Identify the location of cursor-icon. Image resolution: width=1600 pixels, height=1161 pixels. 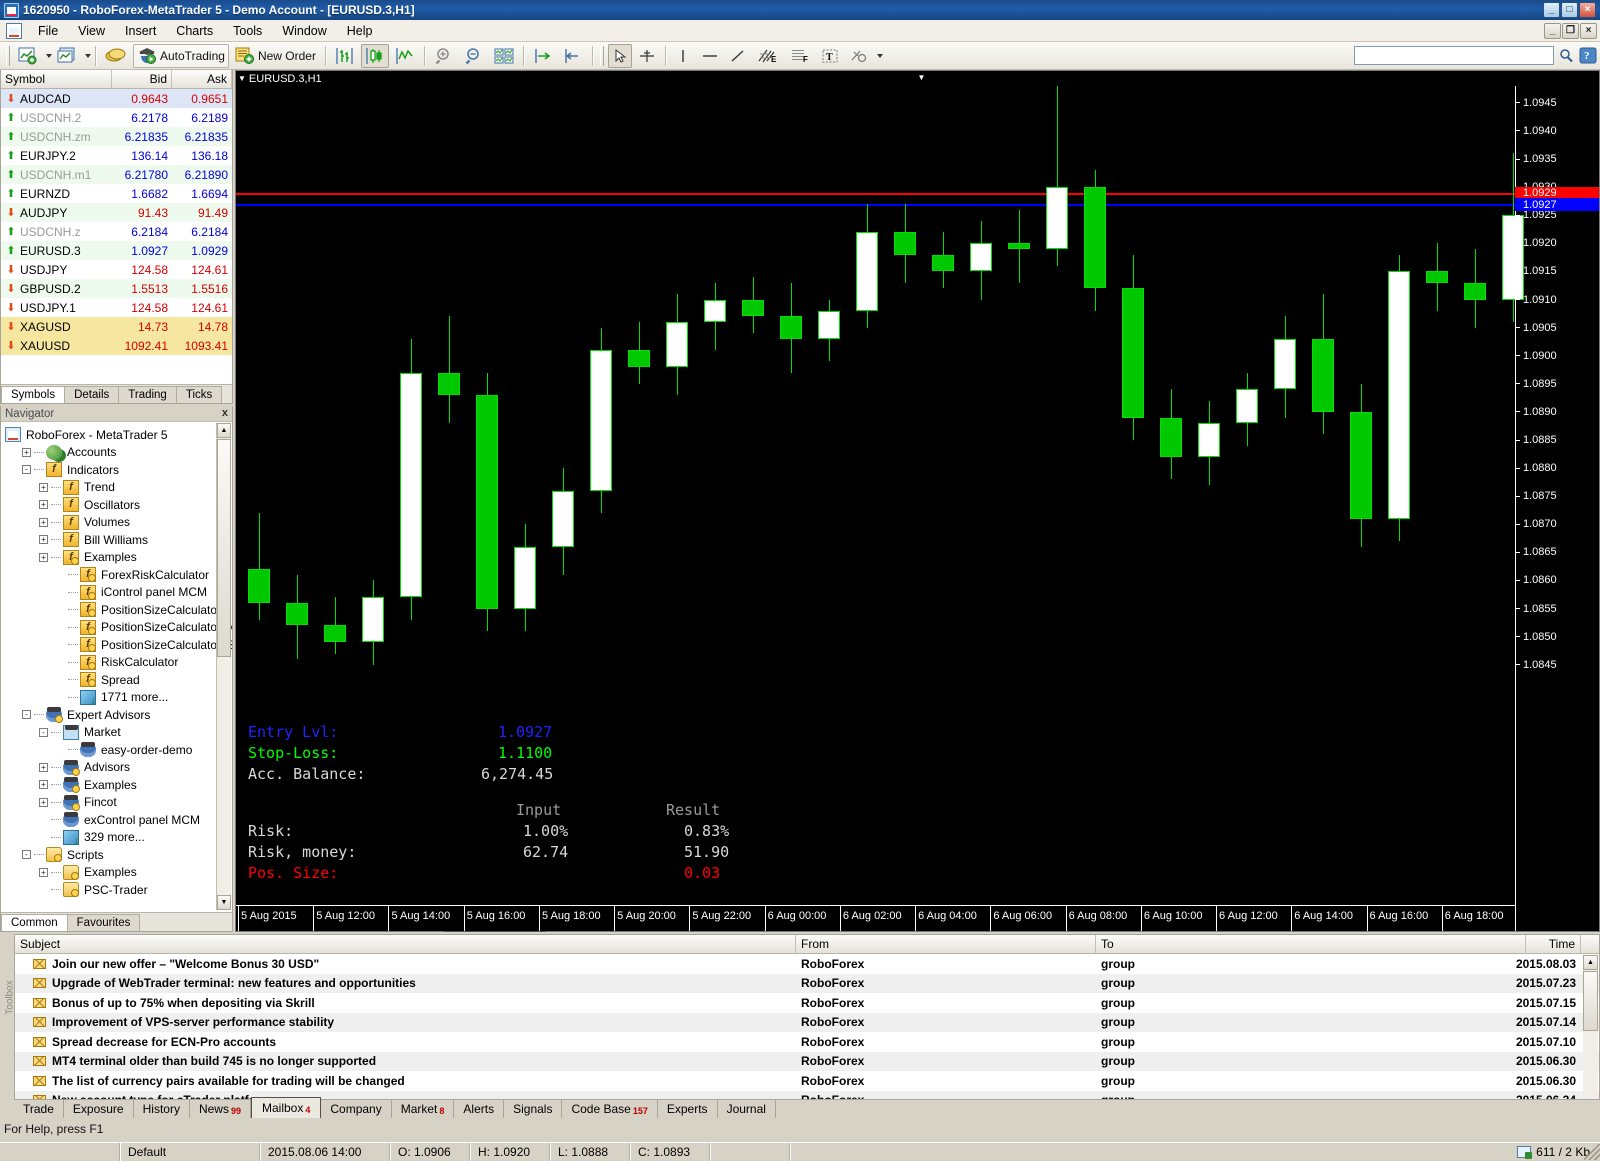
(619, 55).